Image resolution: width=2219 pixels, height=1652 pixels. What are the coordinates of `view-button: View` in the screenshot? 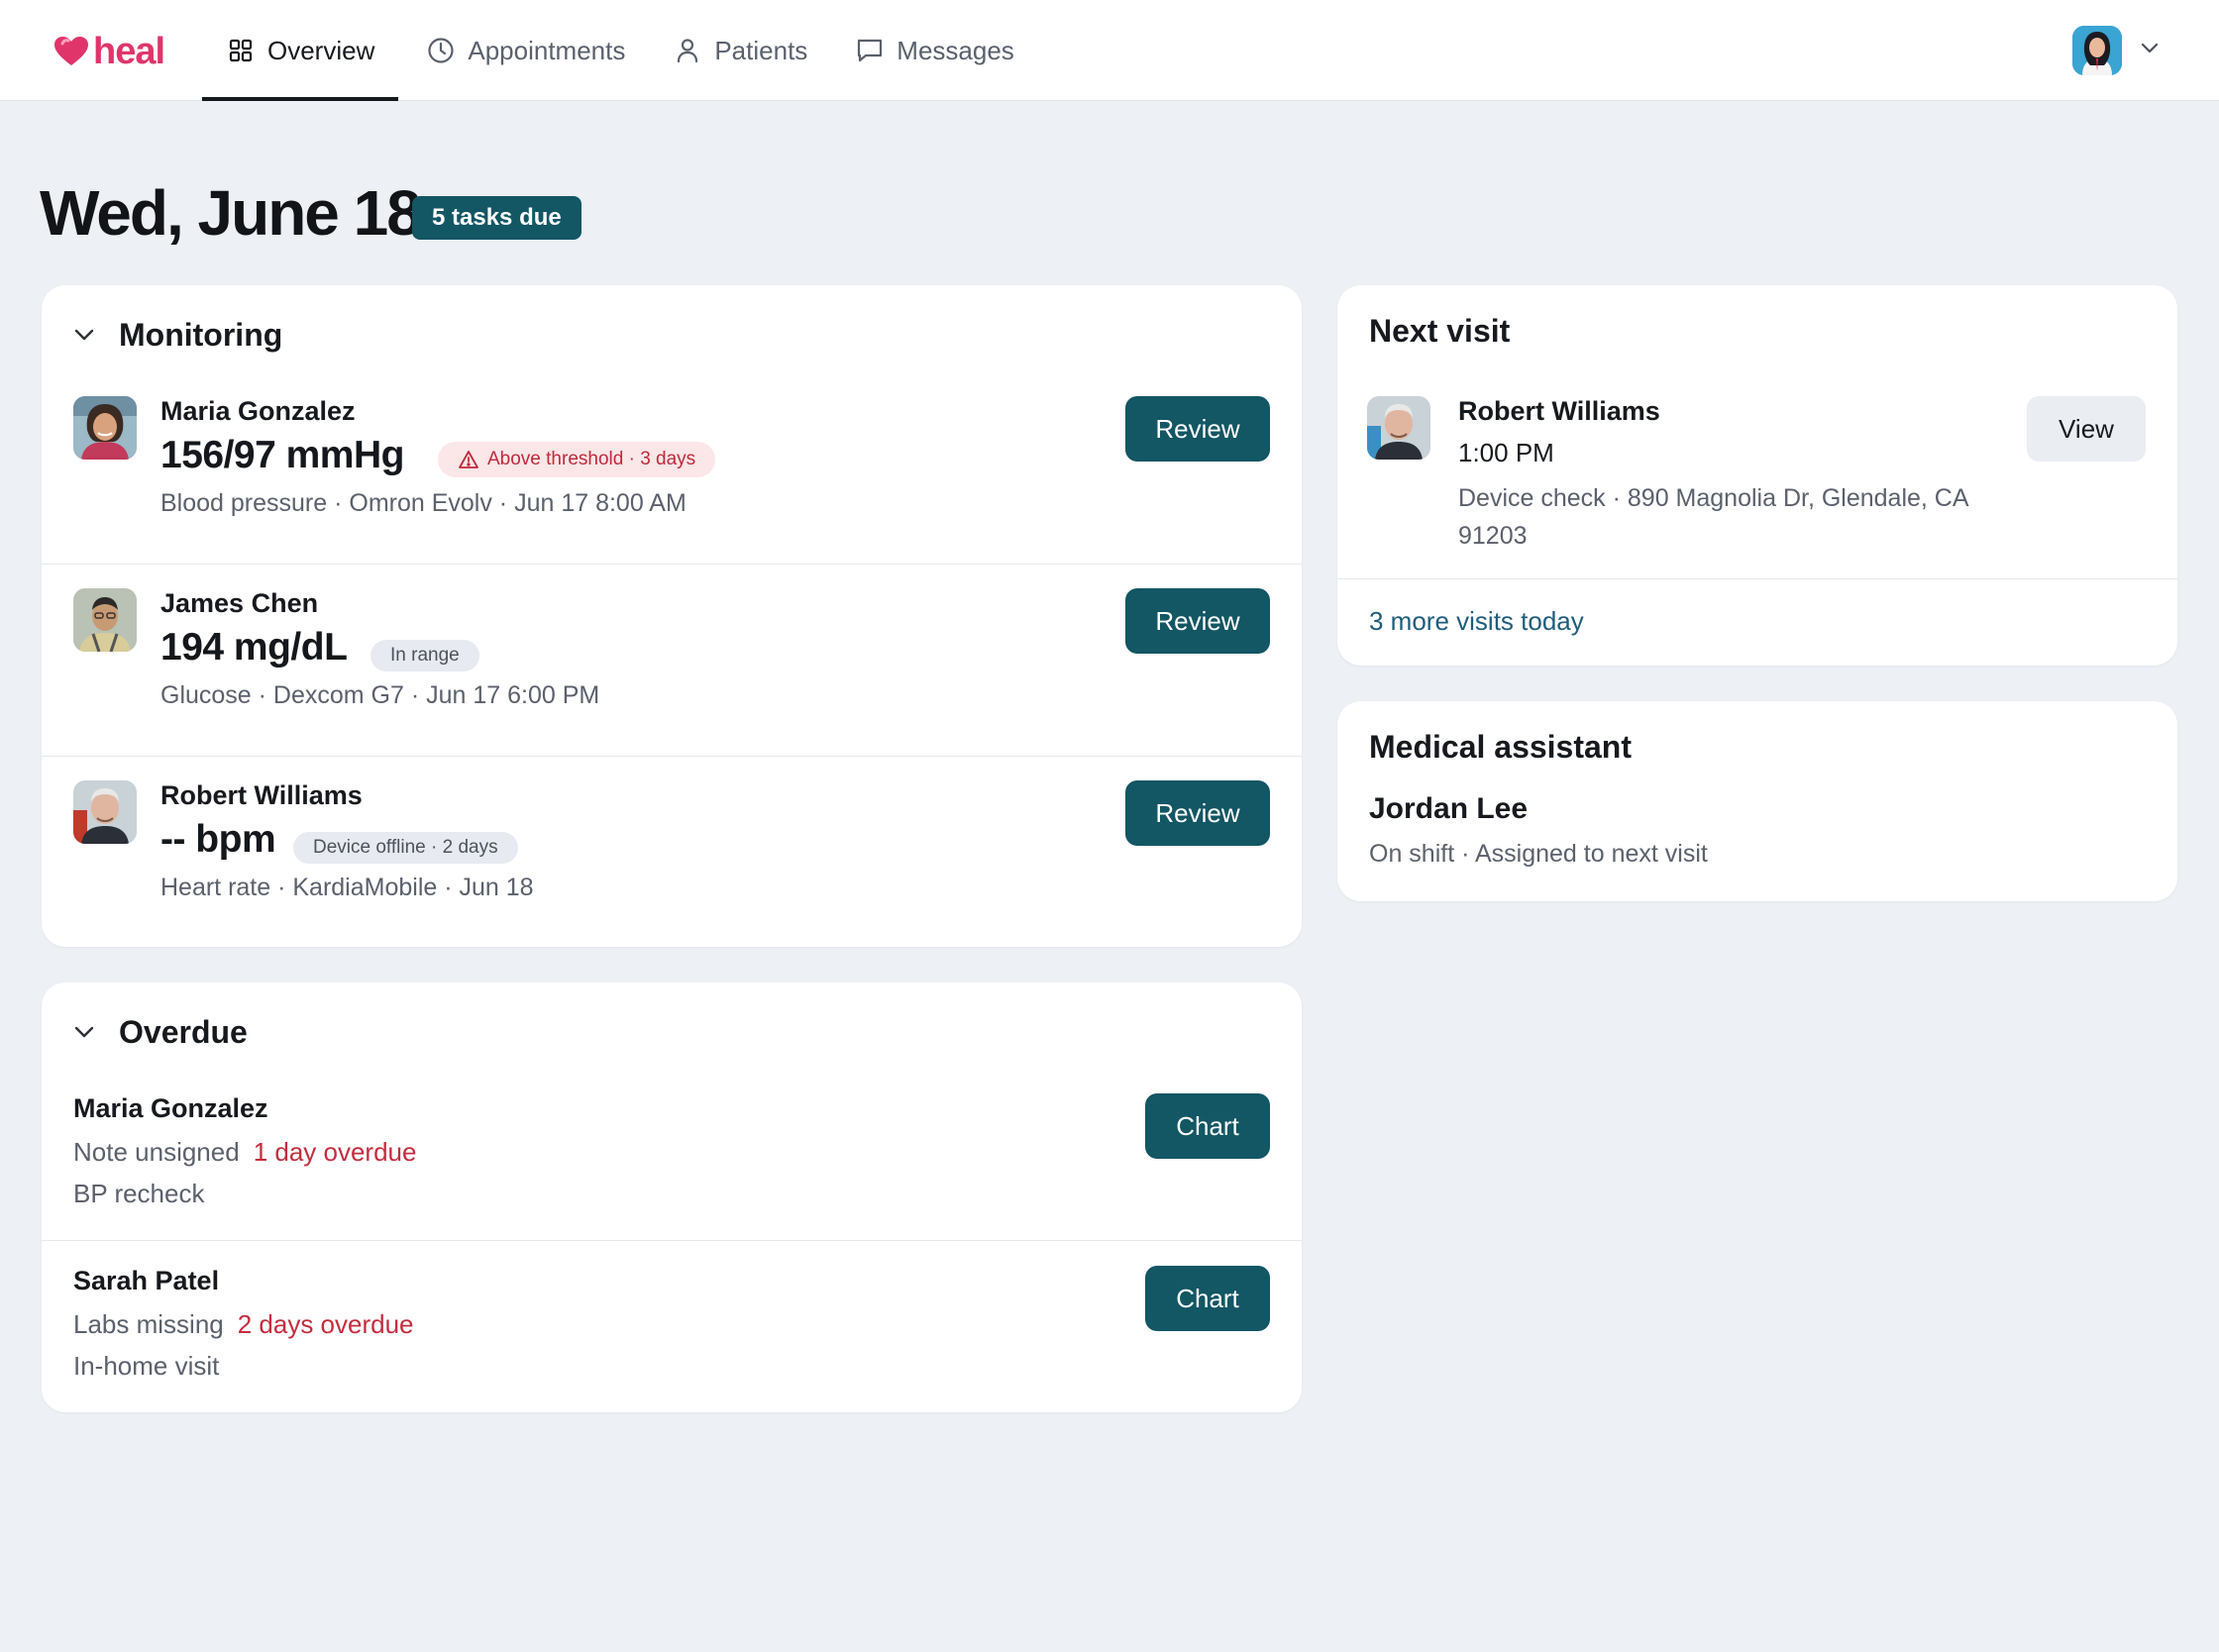 It's located at (2086, 429).